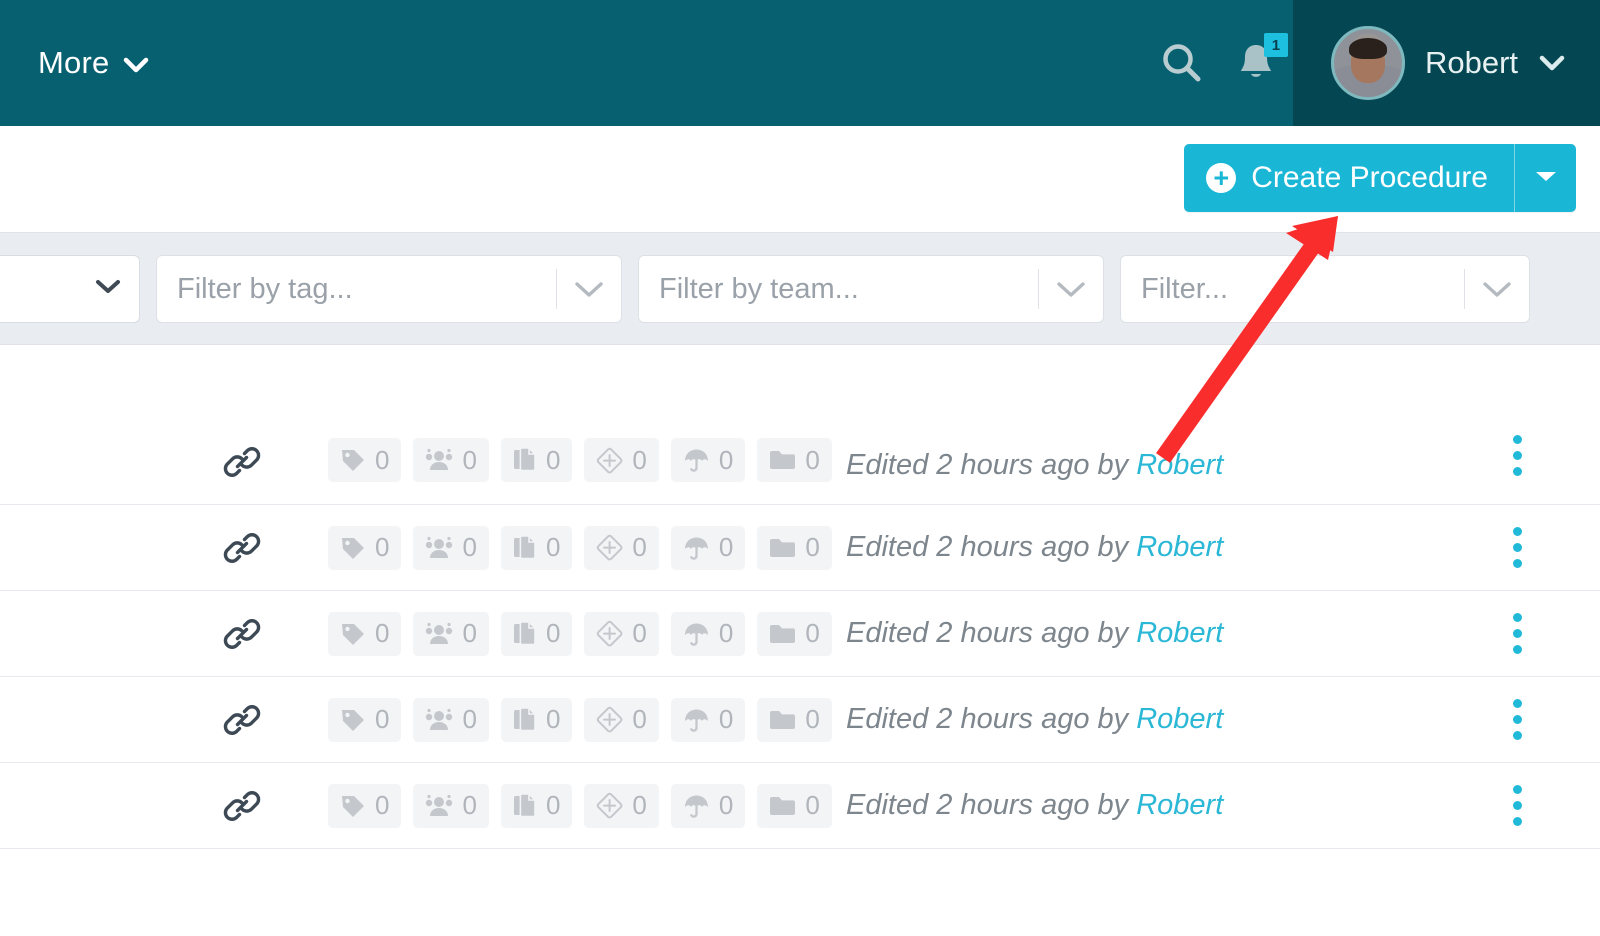  Describe the element at coordinates (696, 806) in the screenshot. I see `umbrella-icon` at that location.